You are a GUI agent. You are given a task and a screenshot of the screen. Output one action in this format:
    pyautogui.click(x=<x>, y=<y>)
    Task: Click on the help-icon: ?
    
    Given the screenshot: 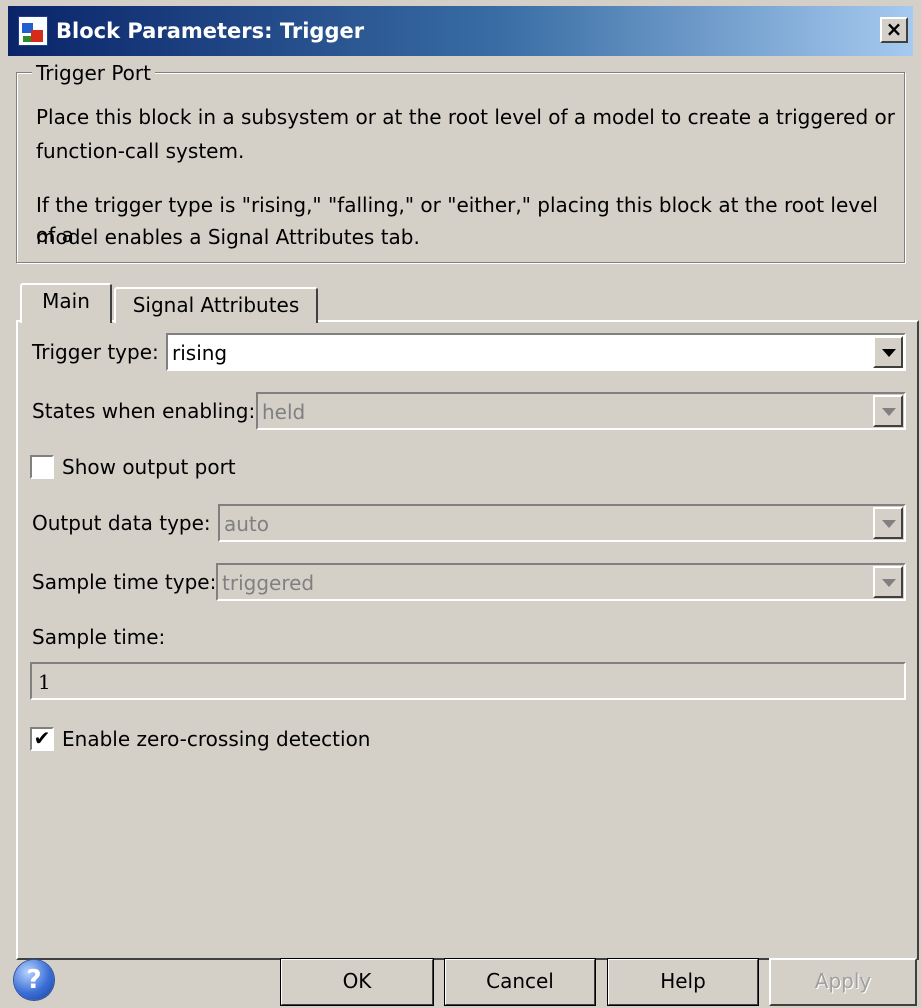 What is the action you would take?
    pyautogui.click(x=34, y=980)
    